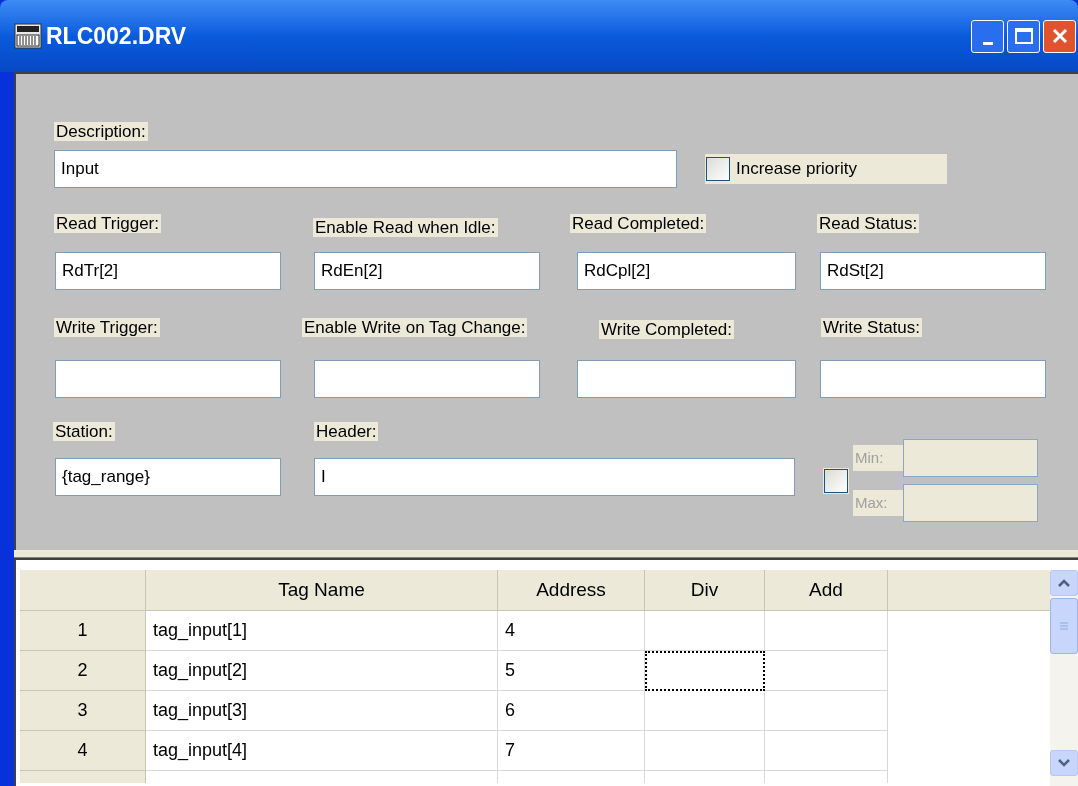 The image size is (1078, 786). What do you see at coordinates (415, 327) in the screenshot?
I see `field-label: Enable Write on Tag Change:` at bounding box center [415, 327].